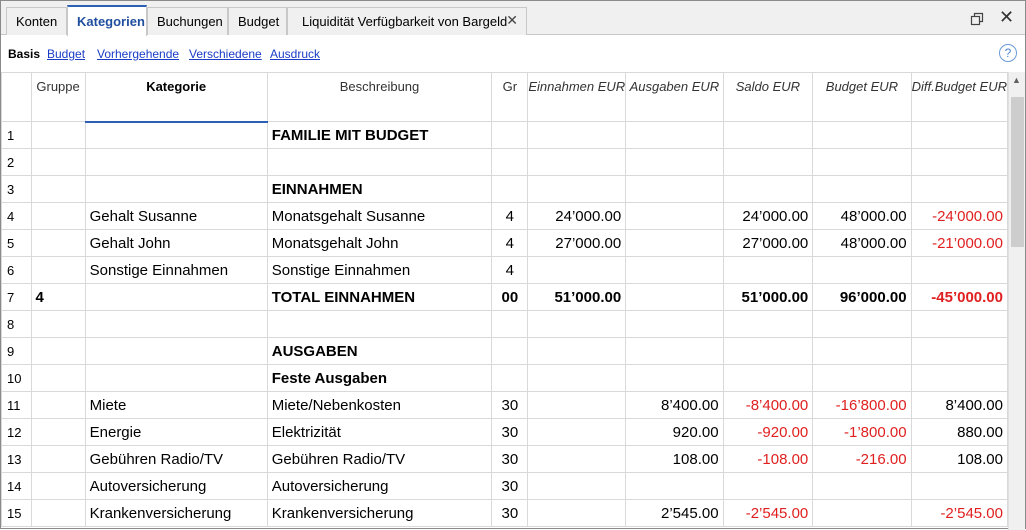 This screenshot has height=530, width=1026. Describe the element at coordinates (510, 97) in the screenshot. I see `col-gr: Gr` at that location.